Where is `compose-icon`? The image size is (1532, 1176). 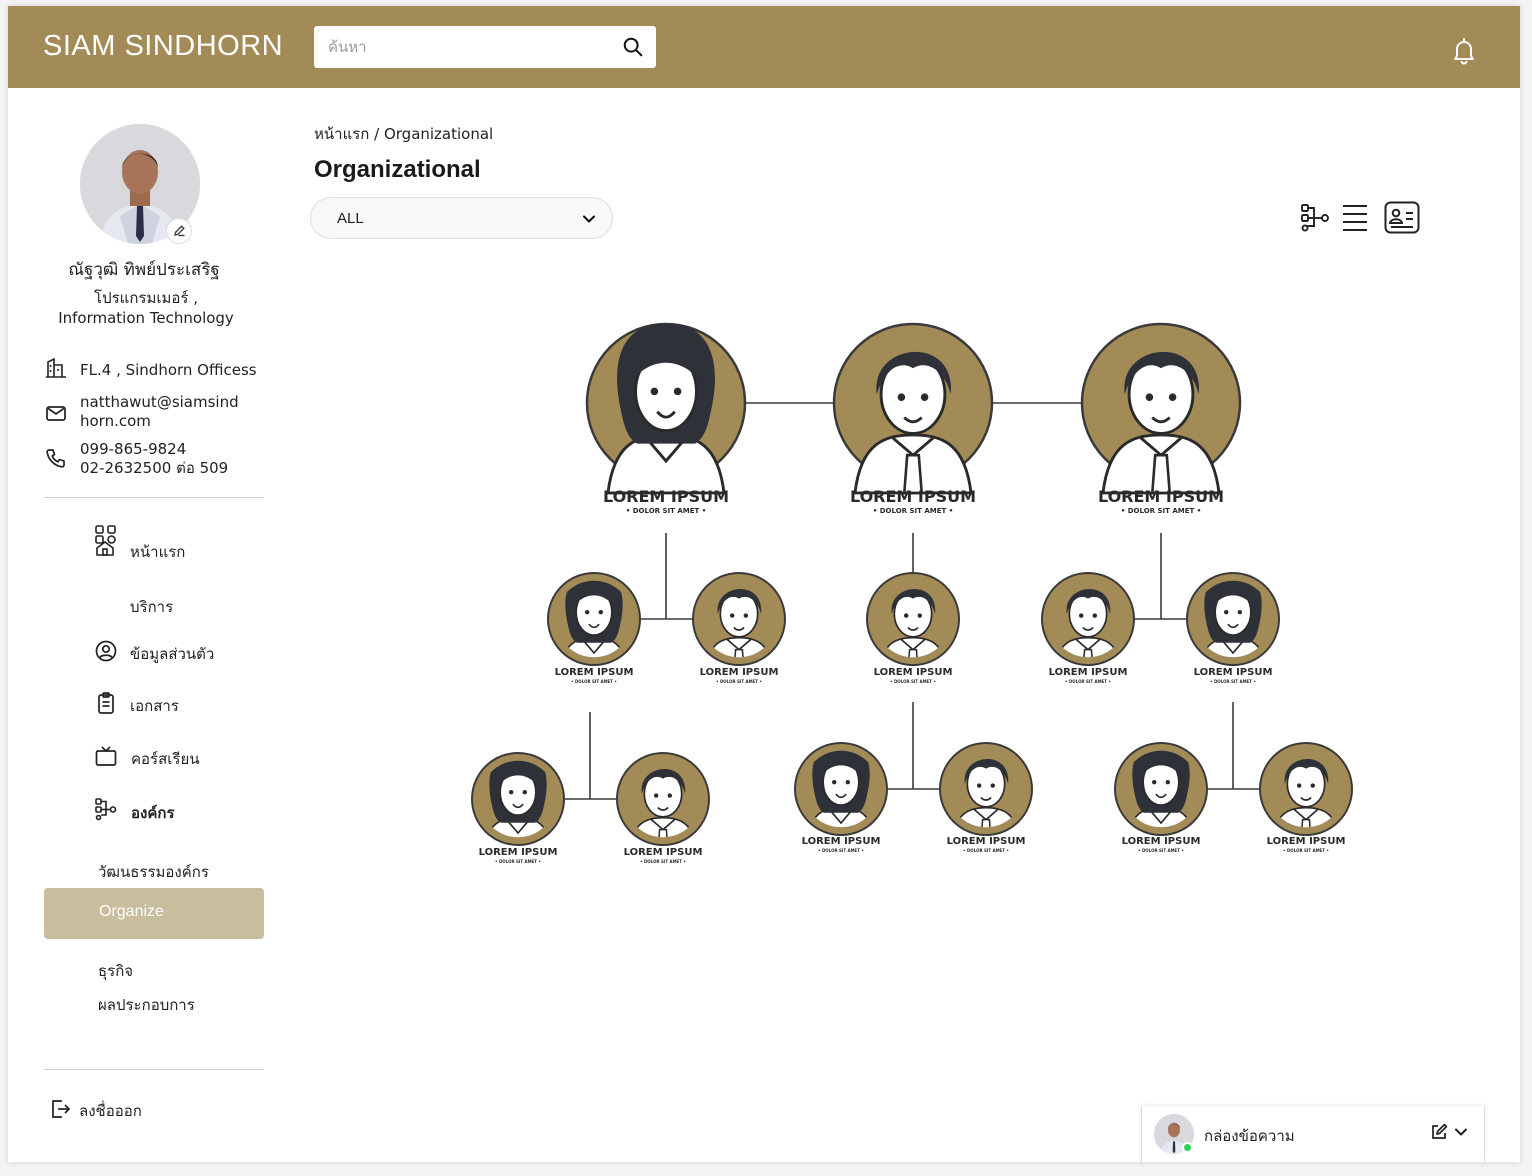
compose-icon is located at coordinates (1439, 1132).